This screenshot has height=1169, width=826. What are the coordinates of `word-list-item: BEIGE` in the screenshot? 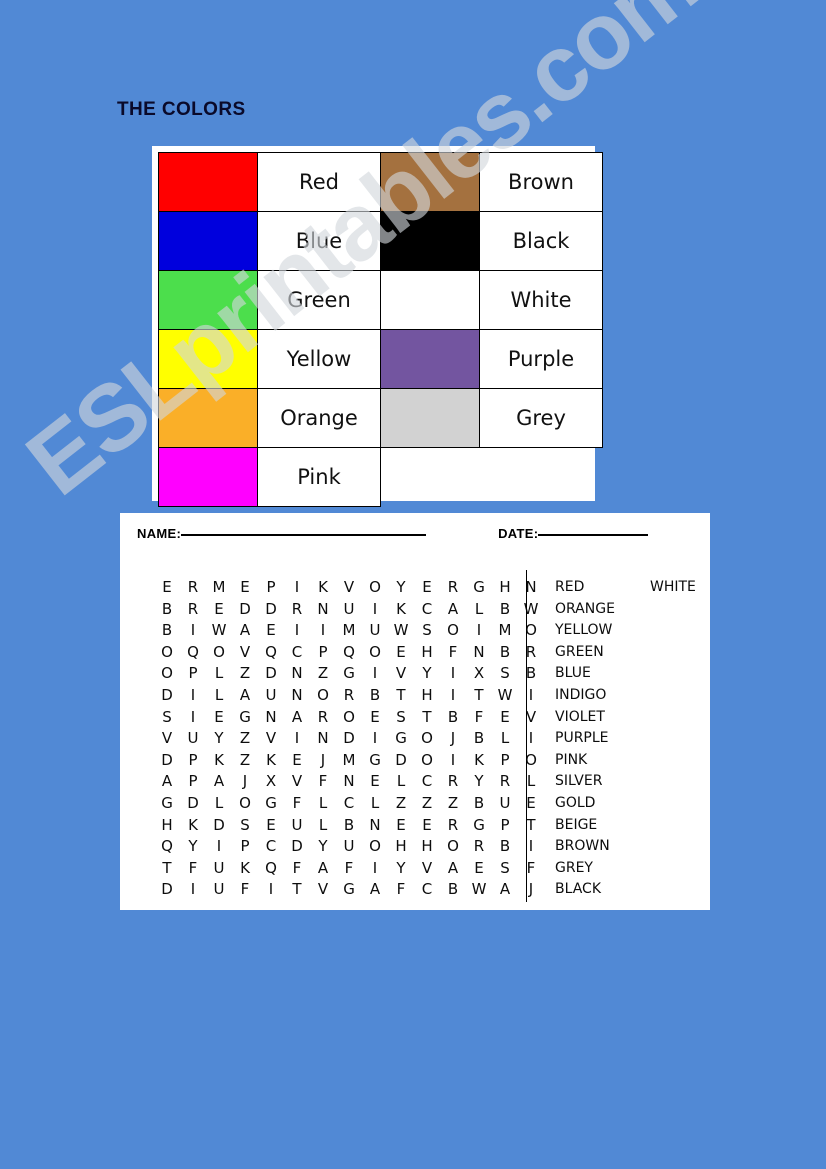 It's located at (576, 826).